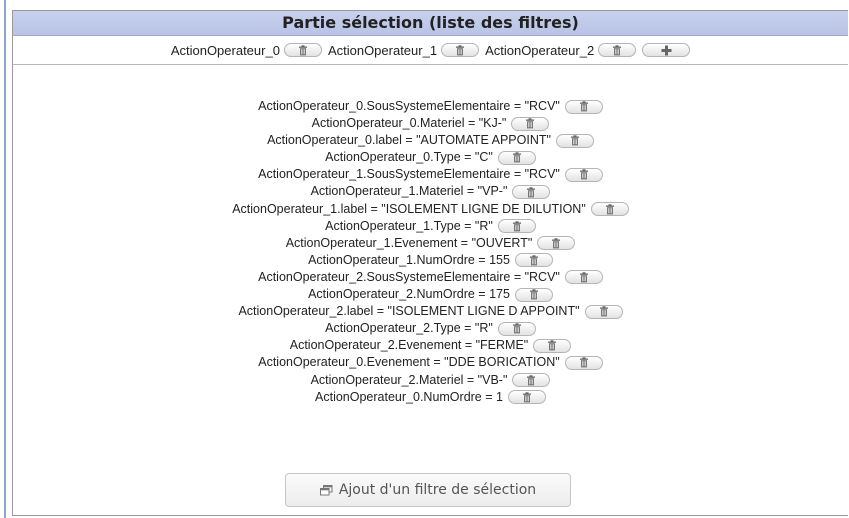  I want to click on filter-item: ActionOperateur_2.Type = "R", so click(430, 328).